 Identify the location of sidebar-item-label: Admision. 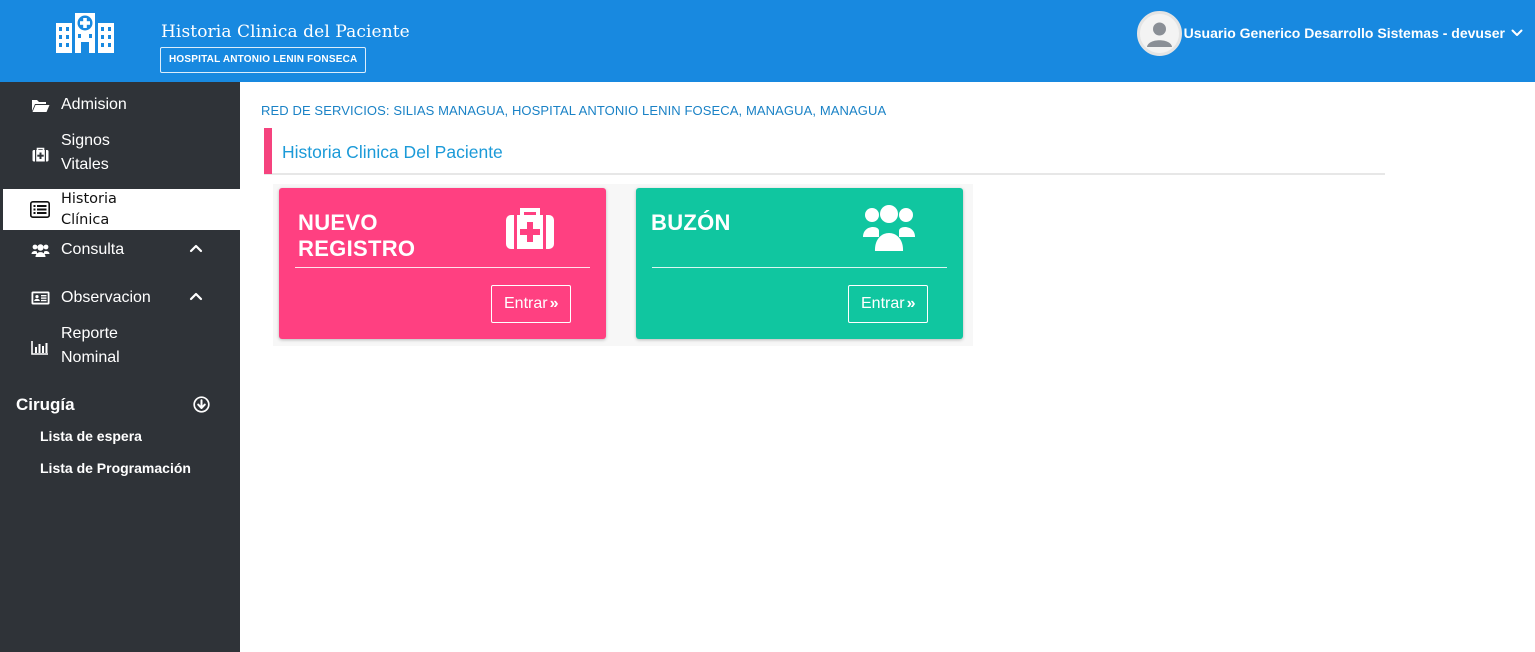
(94, 104).